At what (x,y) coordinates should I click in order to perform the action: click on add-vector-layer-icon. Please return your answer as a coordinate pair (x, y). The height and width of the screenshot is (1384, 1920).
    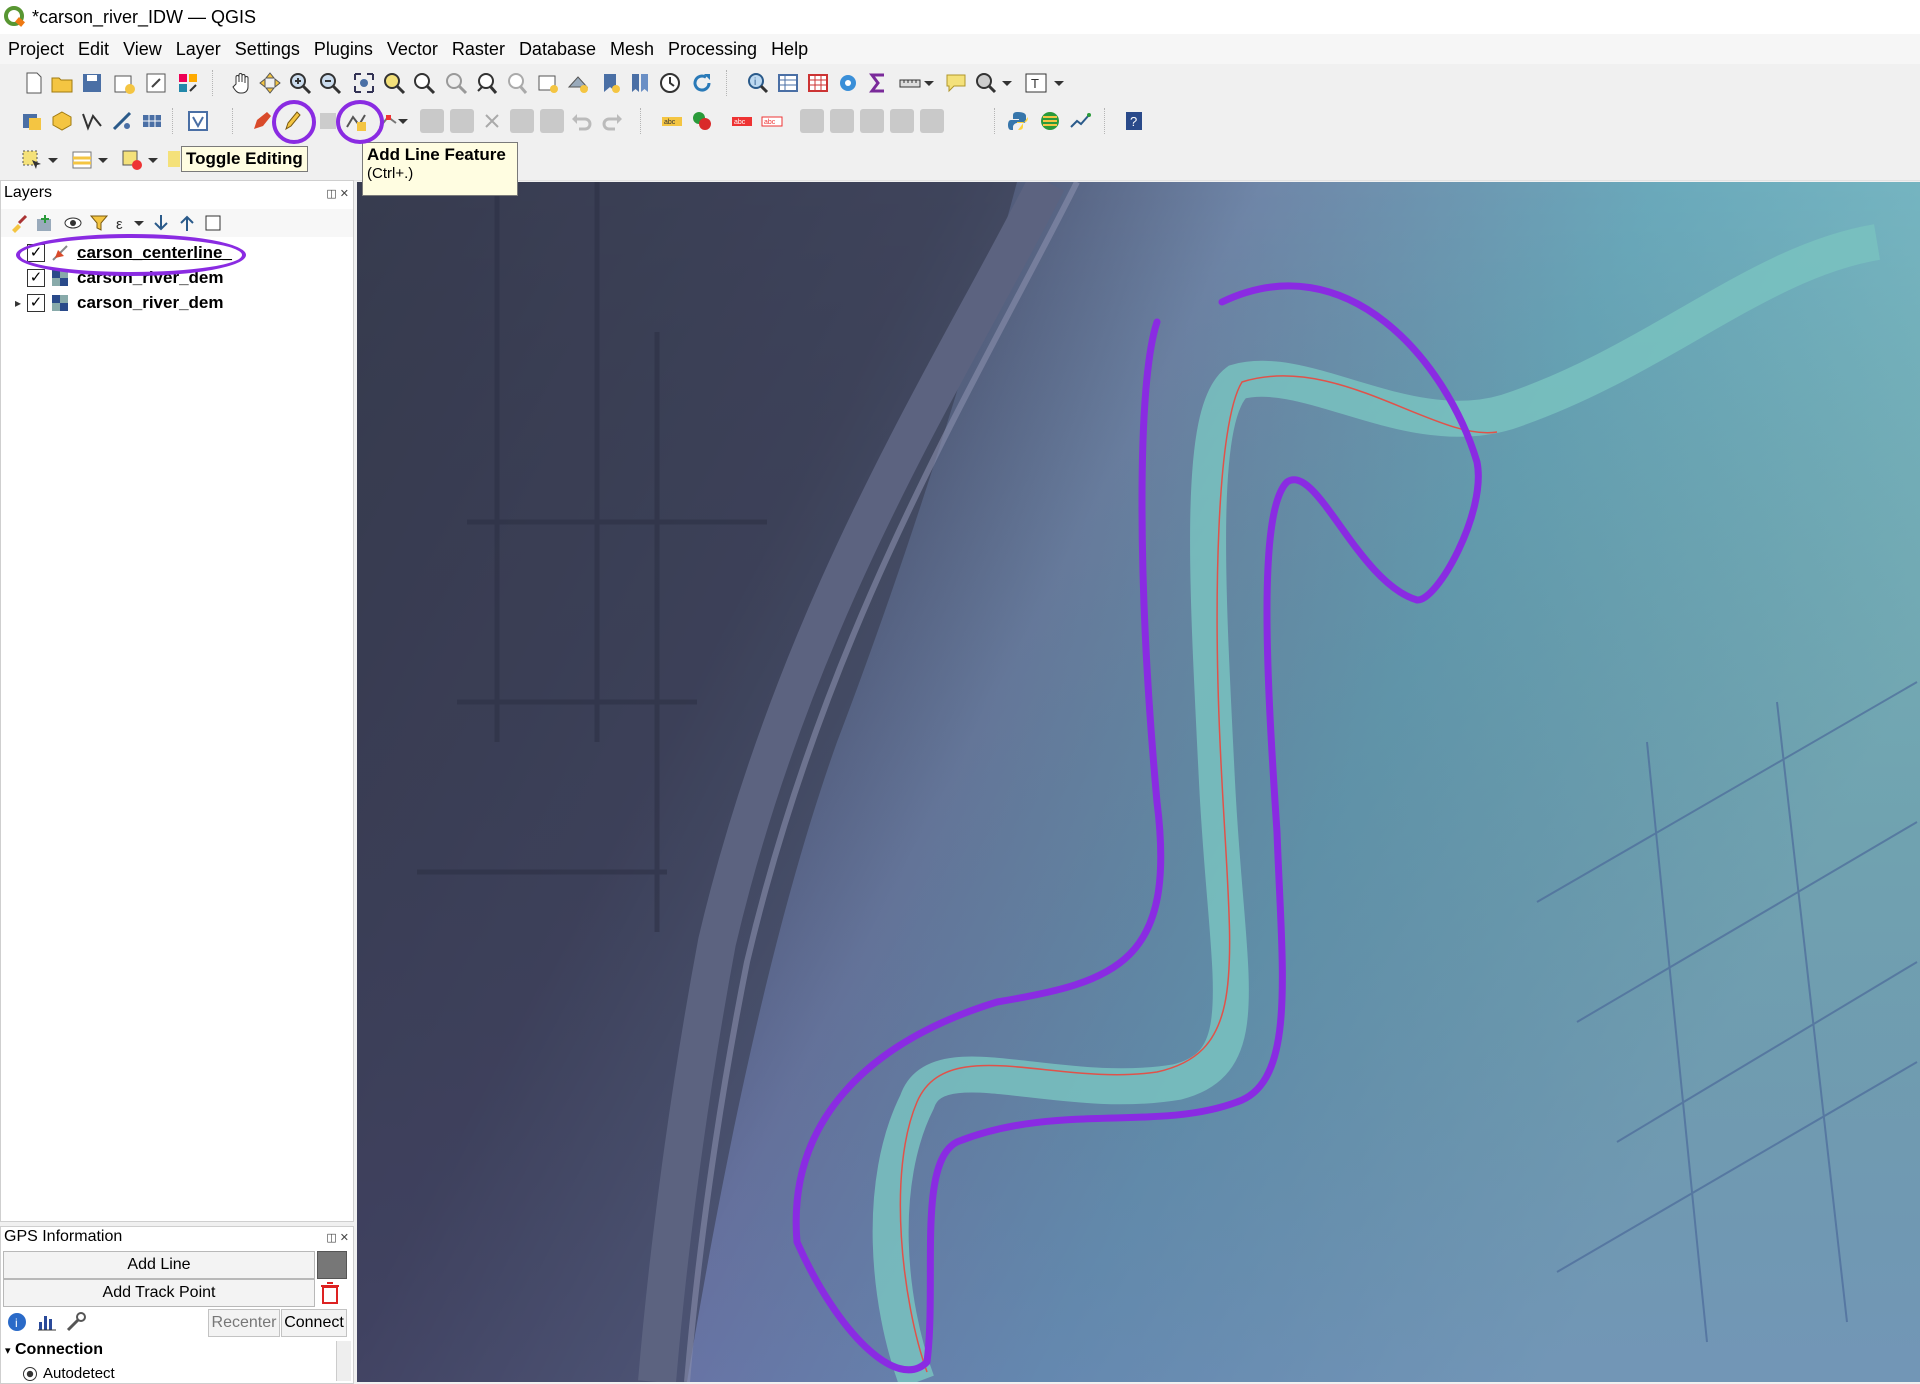
    Looking at the image, I should click on (92, 121).